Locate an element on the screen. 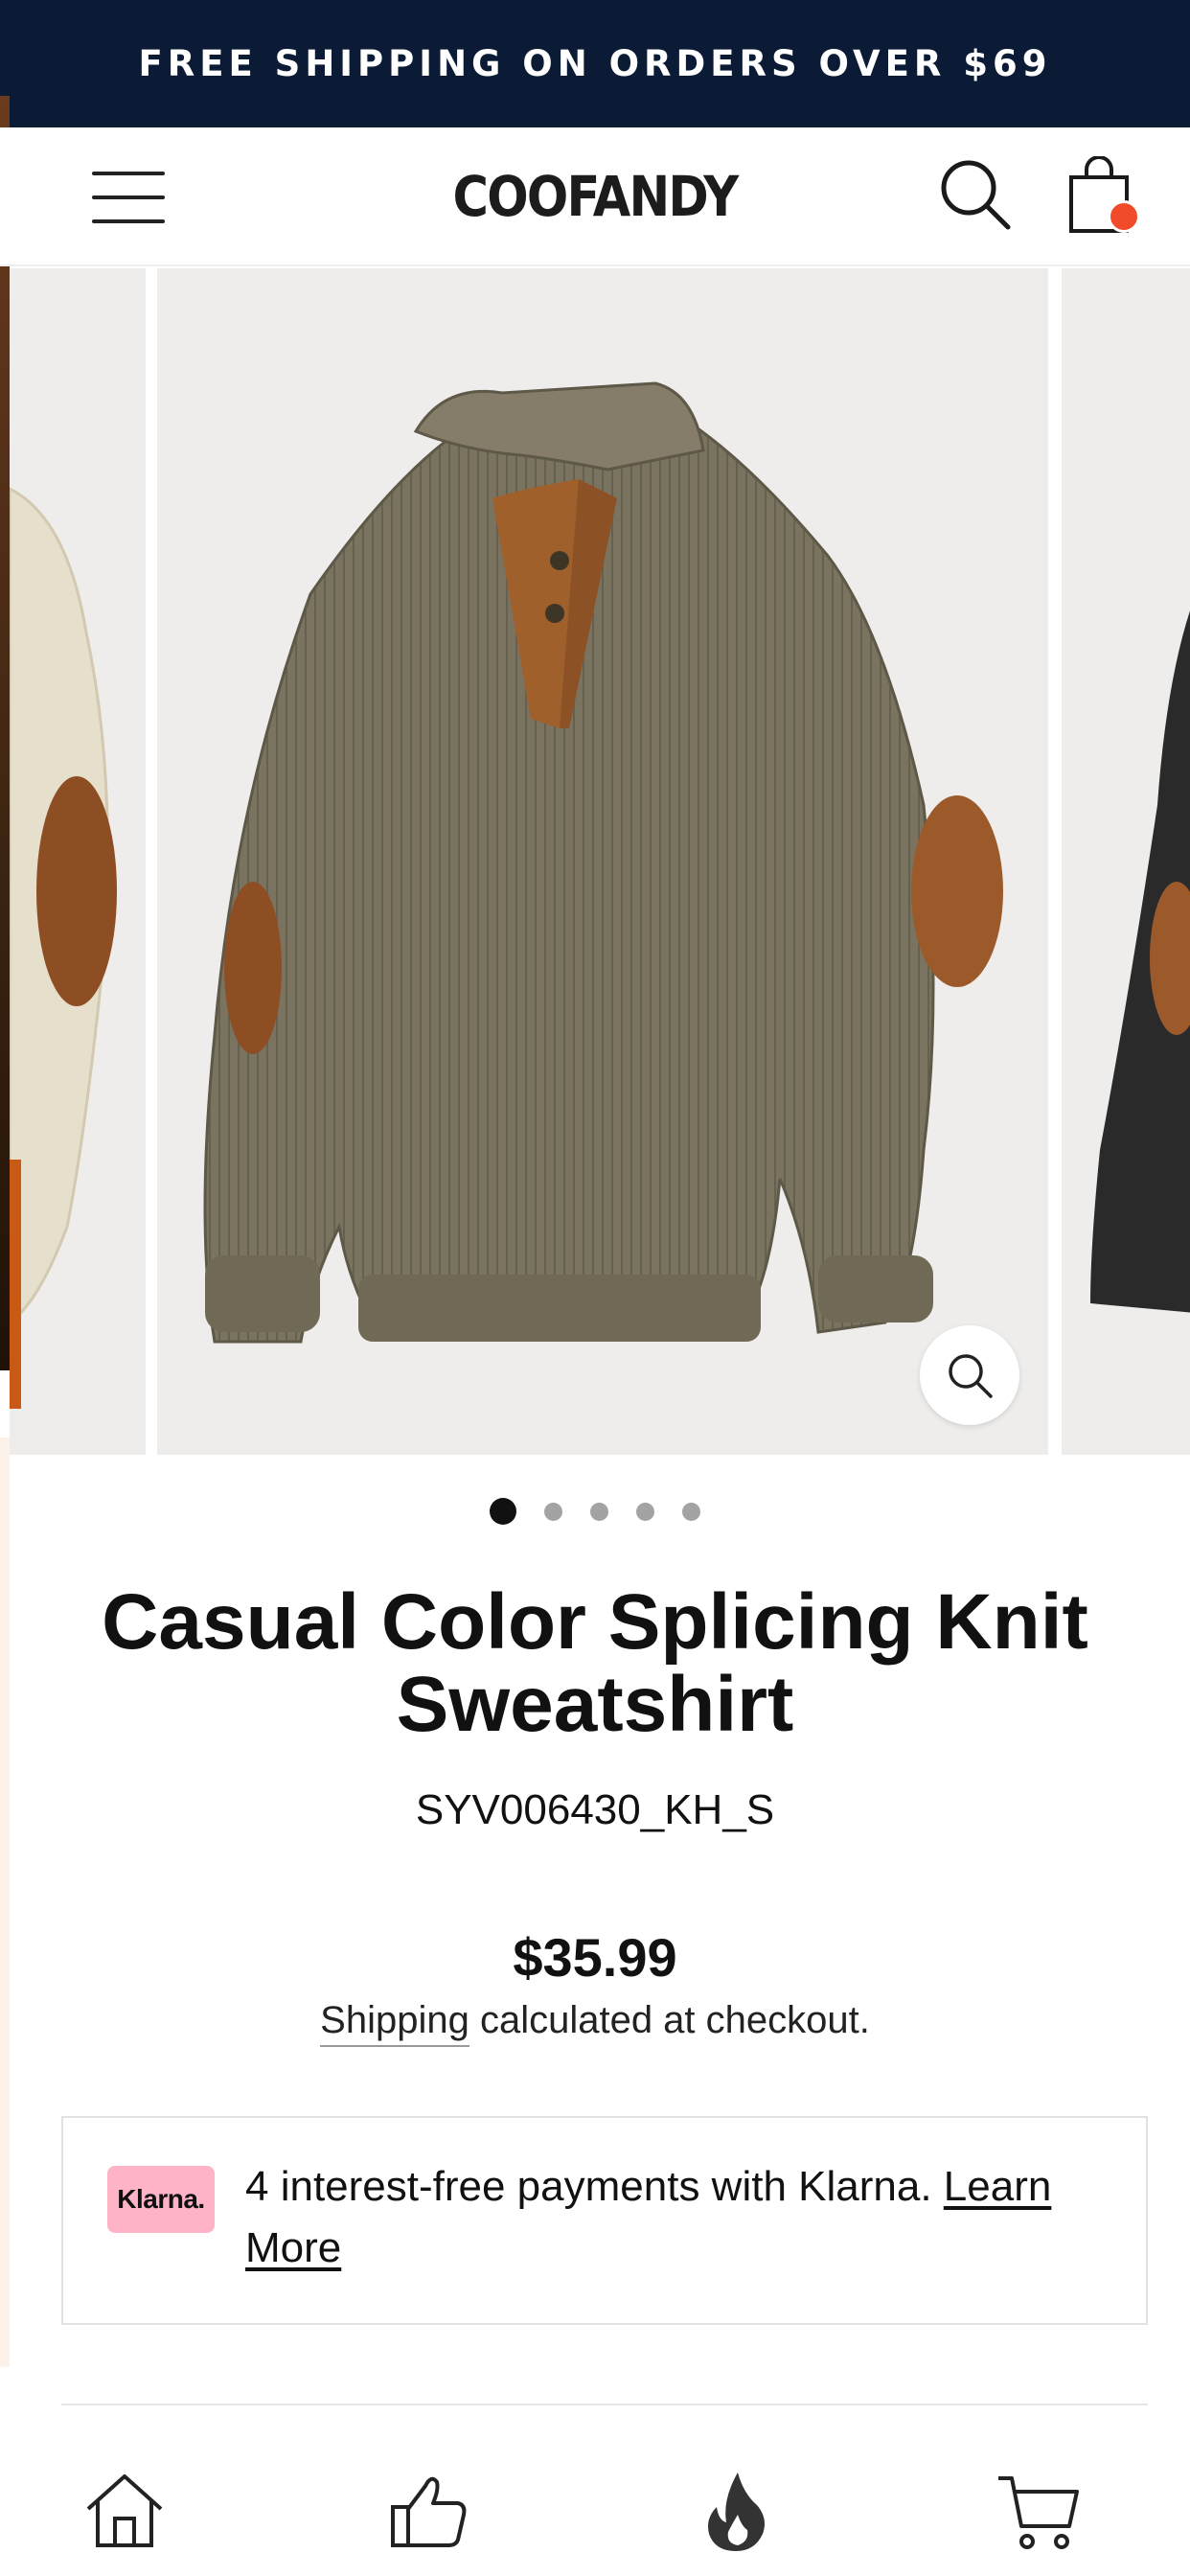  fire-icon is located at coordinates (736, 2511).